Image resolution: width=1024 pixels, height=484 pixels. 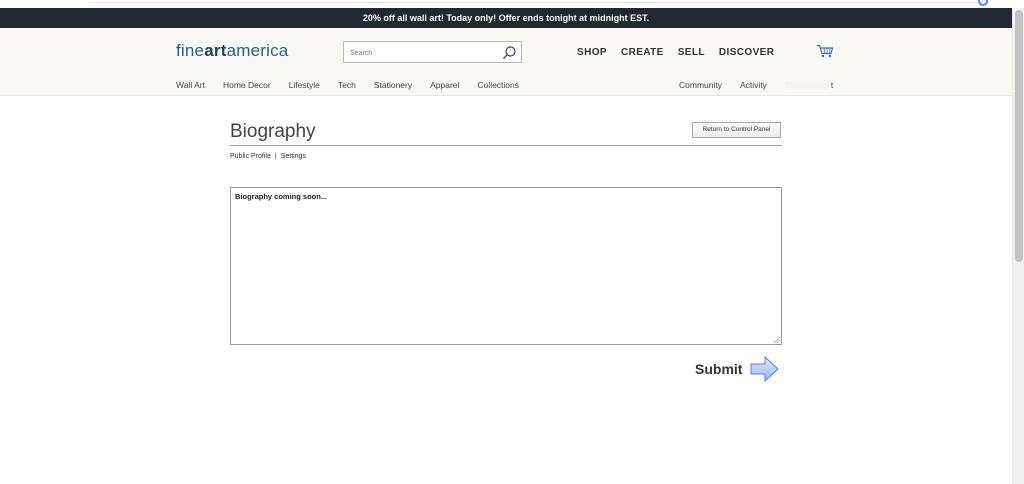 I want to click on browser-tab-line, so click(x=540, y=1).